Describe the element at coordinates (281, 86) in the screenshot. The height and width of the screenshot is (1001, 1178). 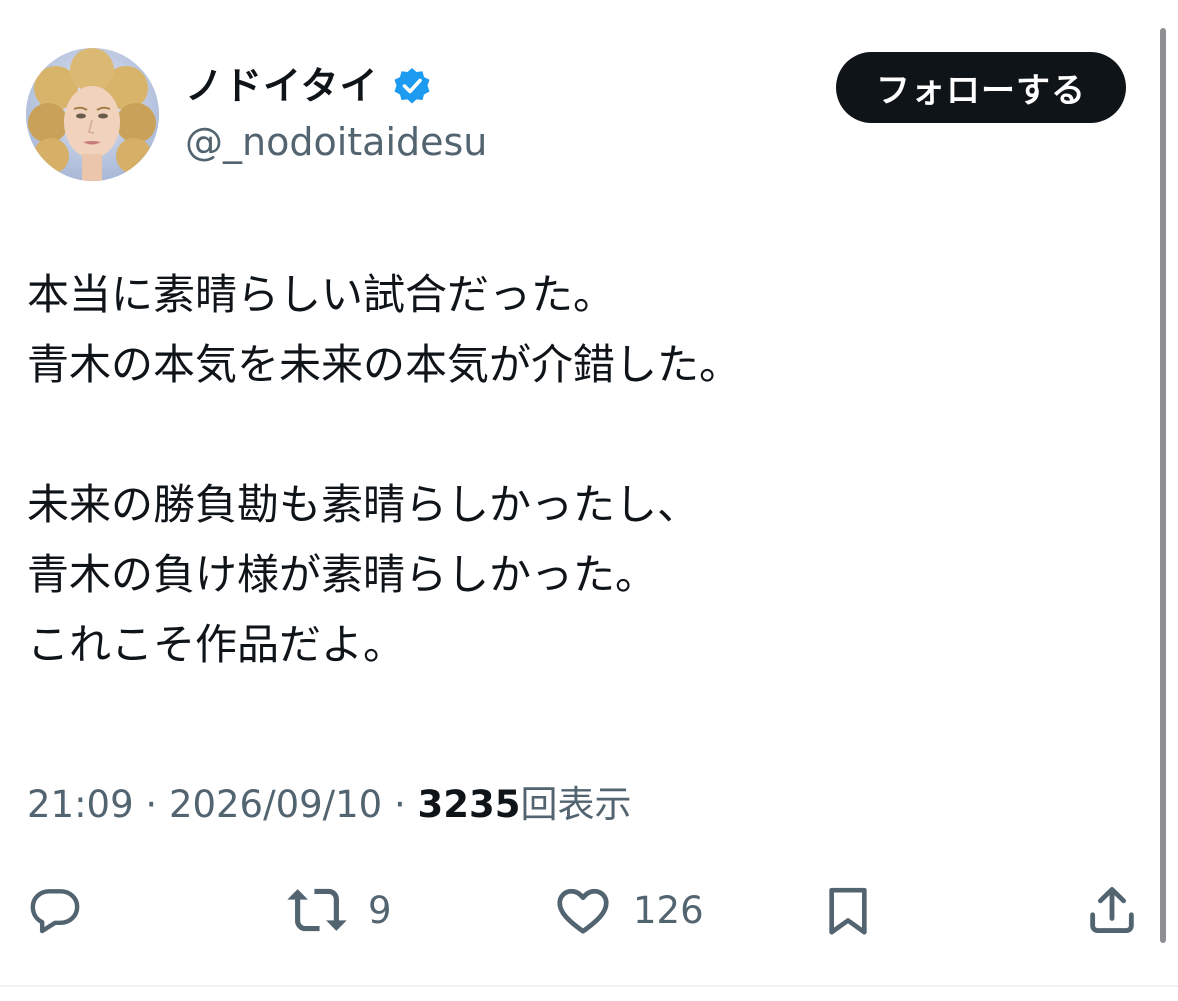
I see `display-name: ノドイタイ` at that location.